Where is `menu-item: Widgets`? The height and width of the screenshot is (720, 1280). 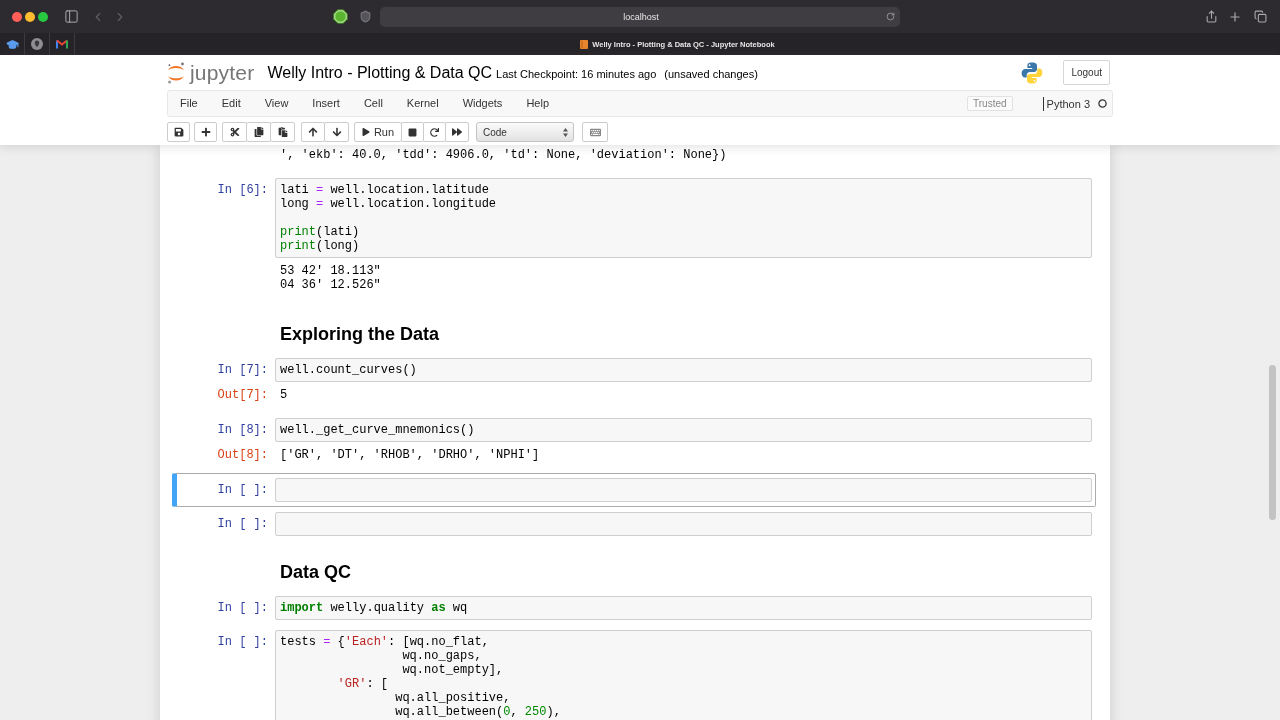
menu-item: Widgets is located at coordinates (482, 103).